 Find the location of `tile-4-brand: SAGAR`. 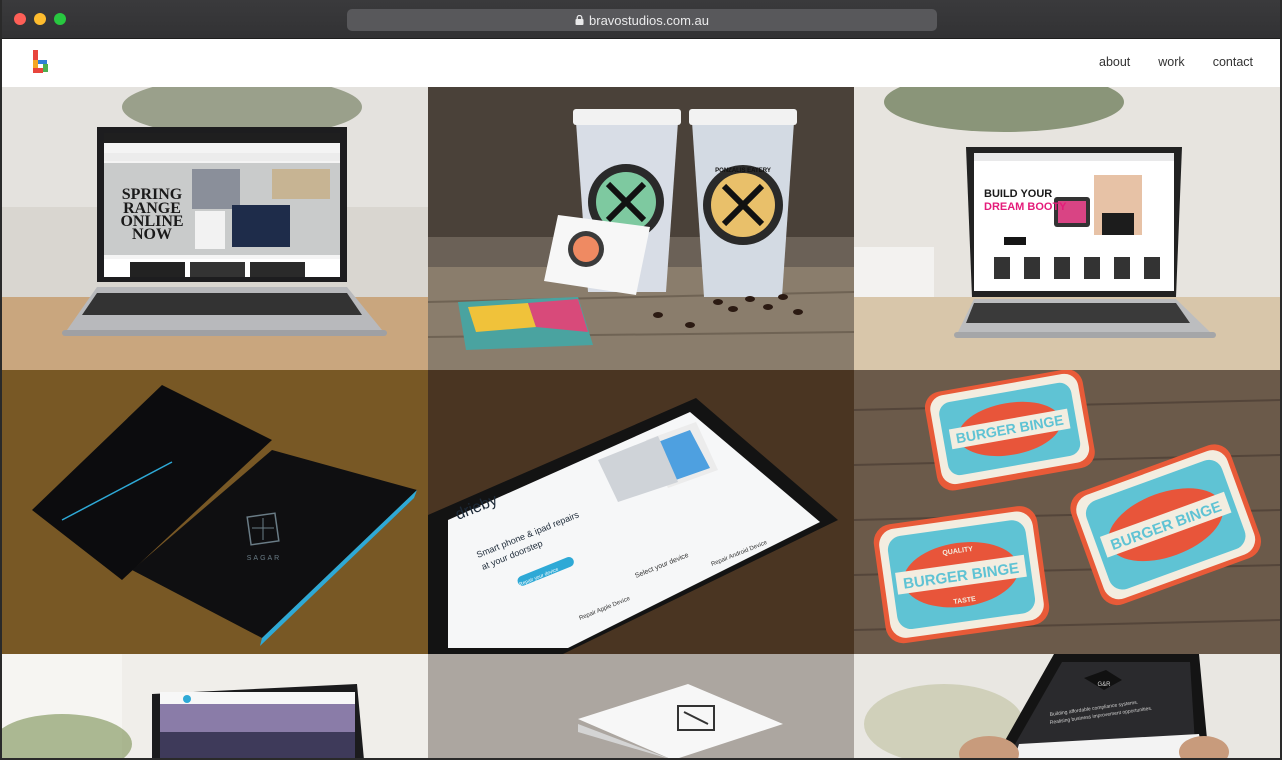

tile-4-brand: SAGAR is located at coordinates (264, 558).